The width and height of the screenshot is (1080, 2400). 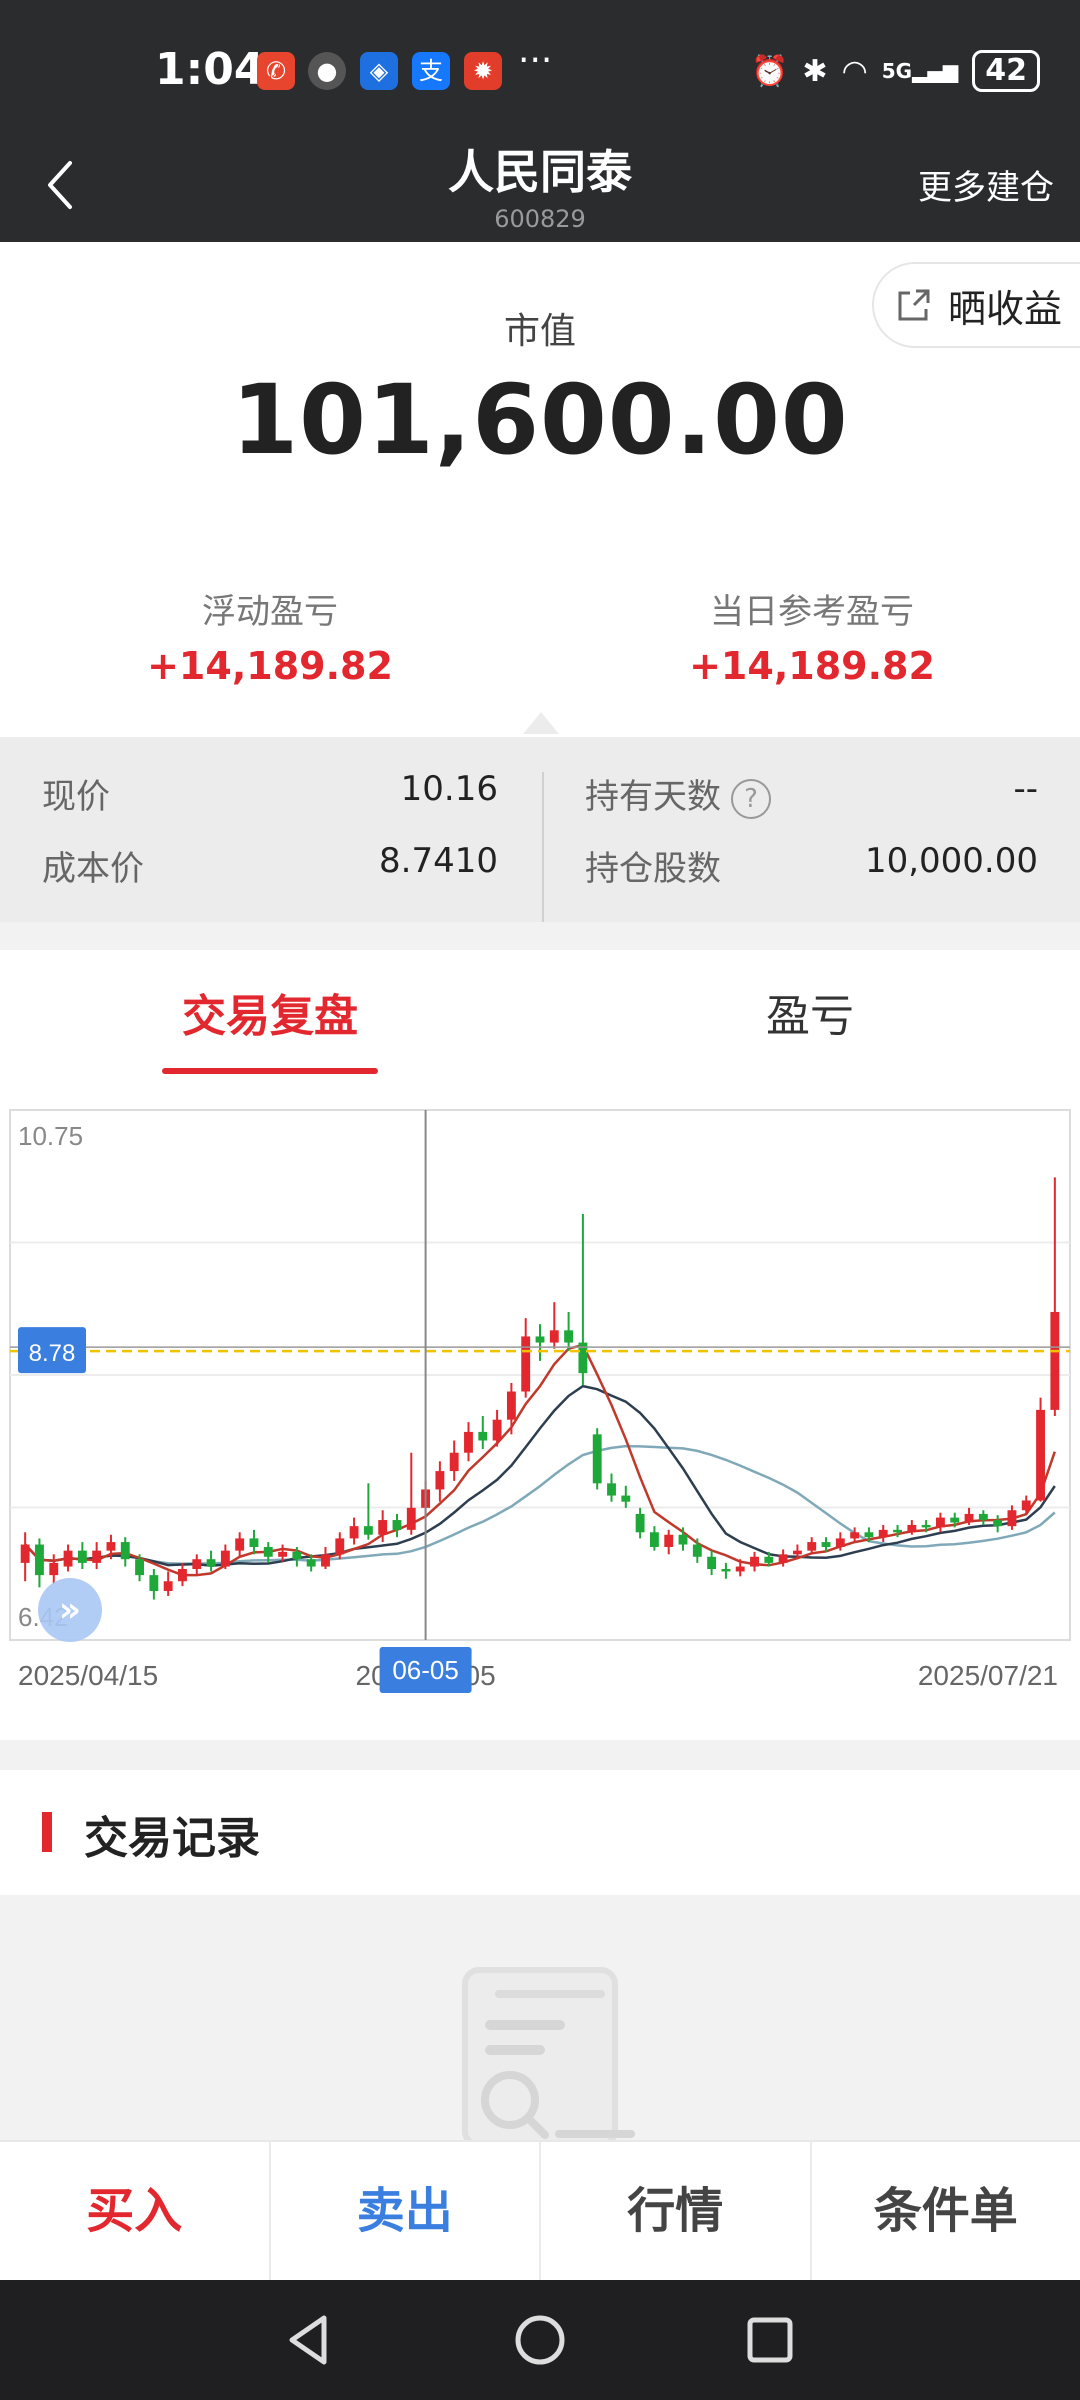 I want to click on alipay-icon: 支, so click(x=431, y=71).